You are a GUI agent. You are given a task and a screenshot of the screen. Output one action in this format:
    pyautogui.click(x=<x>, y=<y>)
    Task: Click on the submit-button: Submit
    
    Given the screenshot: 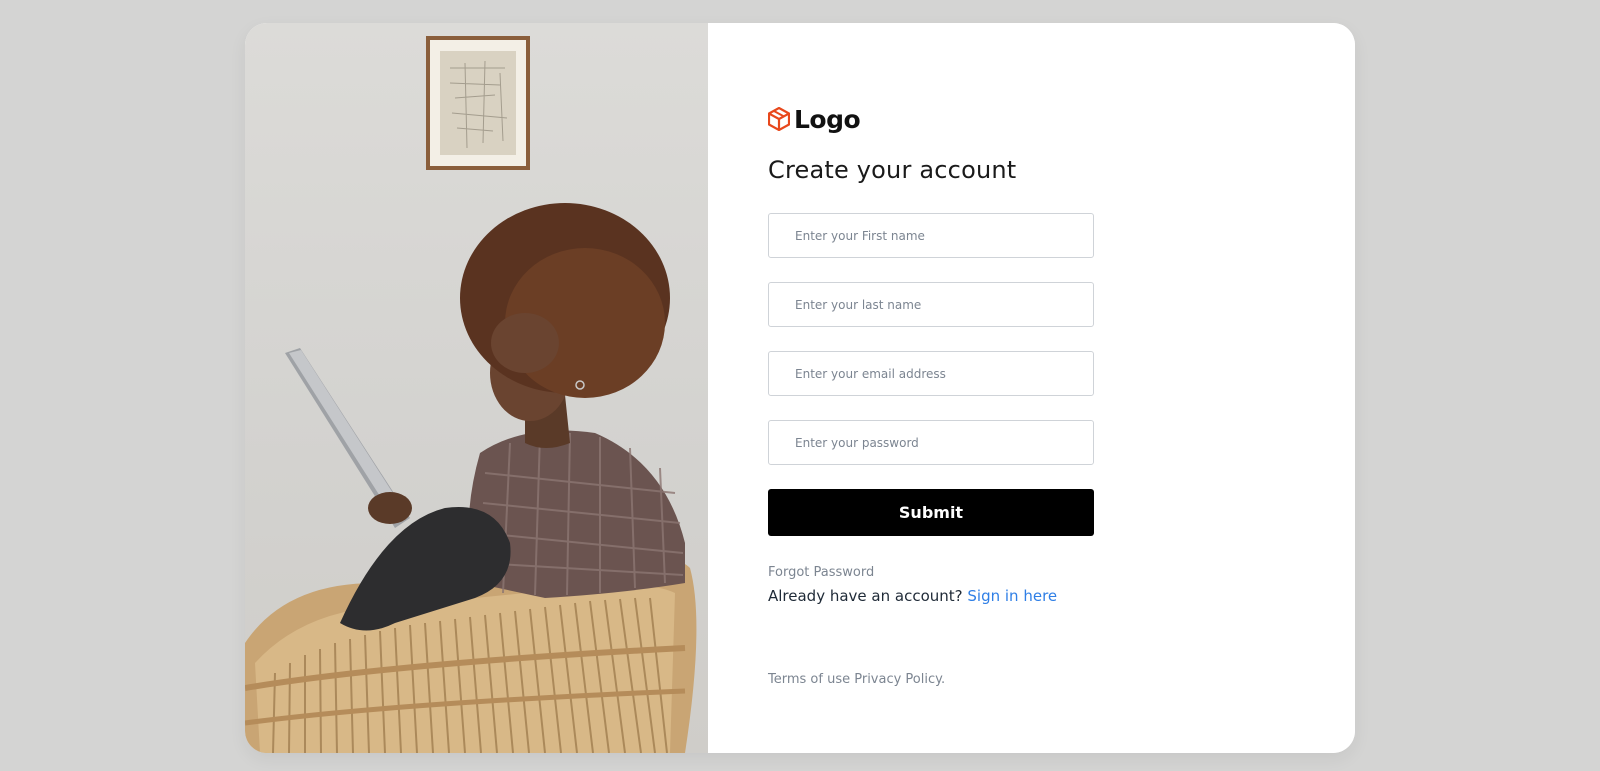 What is the action you would take?
    pyautogui.click(x=931, y=512)
    